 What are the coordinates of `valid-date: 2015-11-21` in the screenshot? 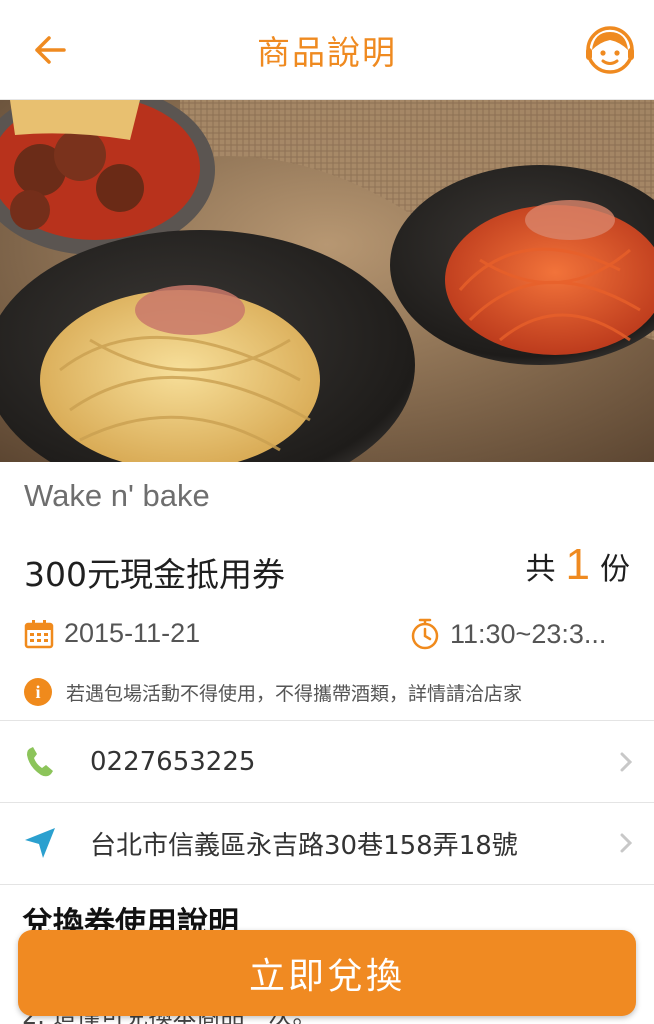 It's located at (112, 633).